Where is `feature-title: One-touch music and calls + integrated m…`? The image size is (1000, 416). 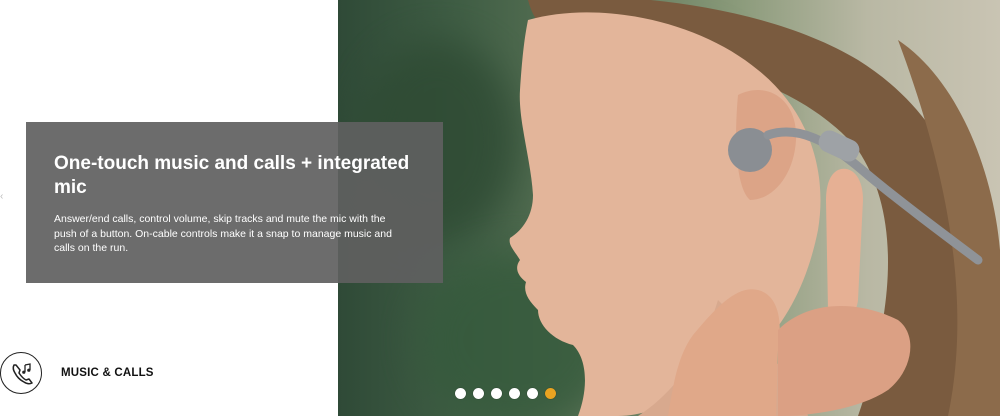
feature-title: One-touch music and calls + integrated m… is located at coordinates (232, 175).